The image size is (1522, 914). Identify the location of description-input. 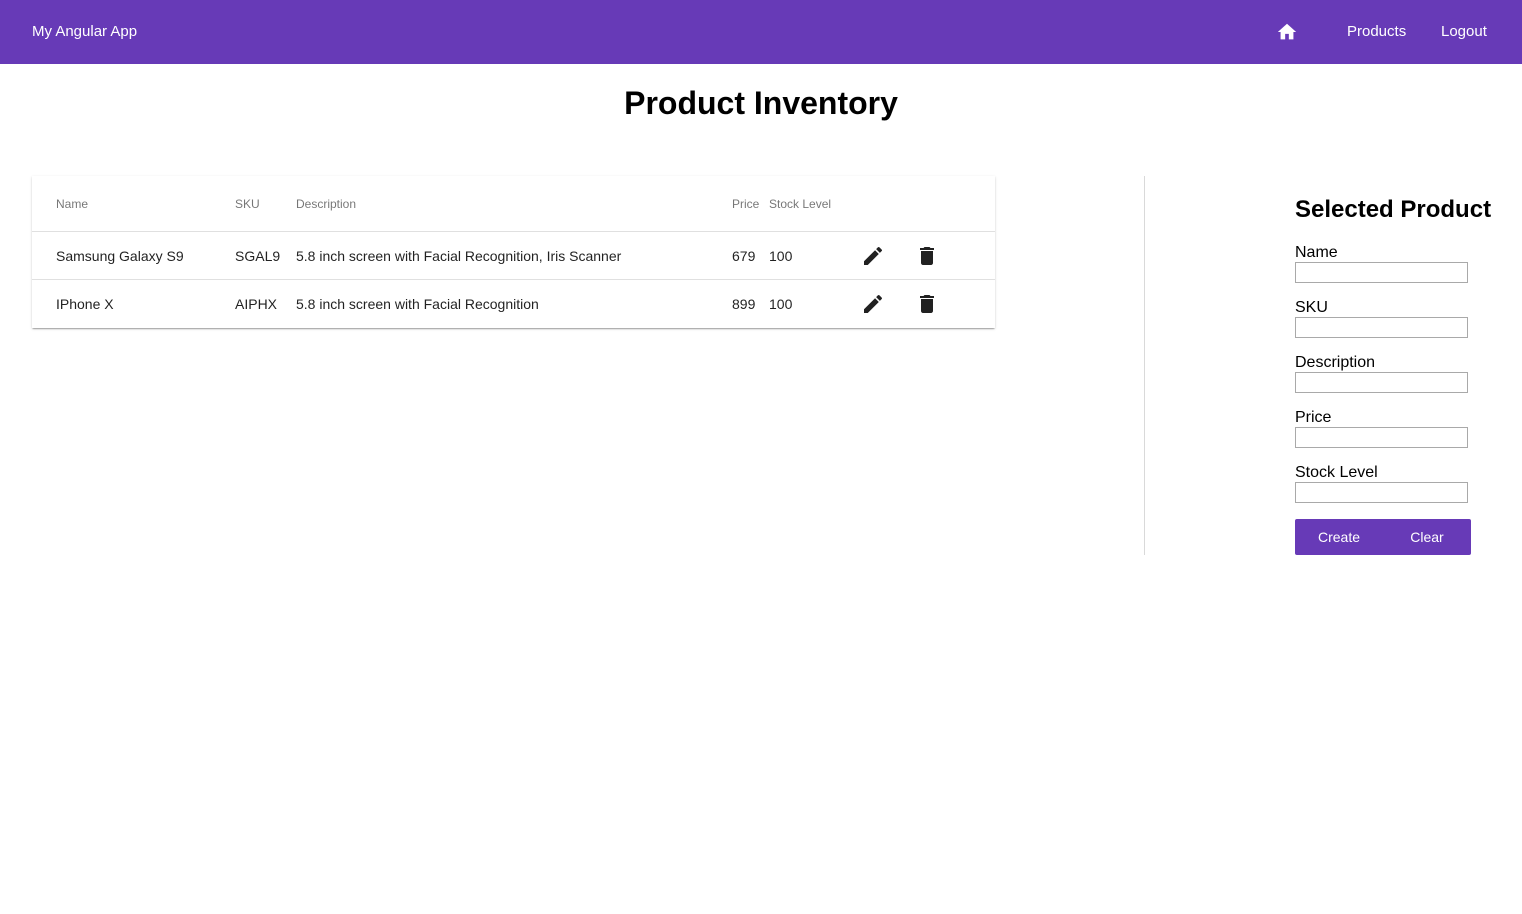
(1381, 382).